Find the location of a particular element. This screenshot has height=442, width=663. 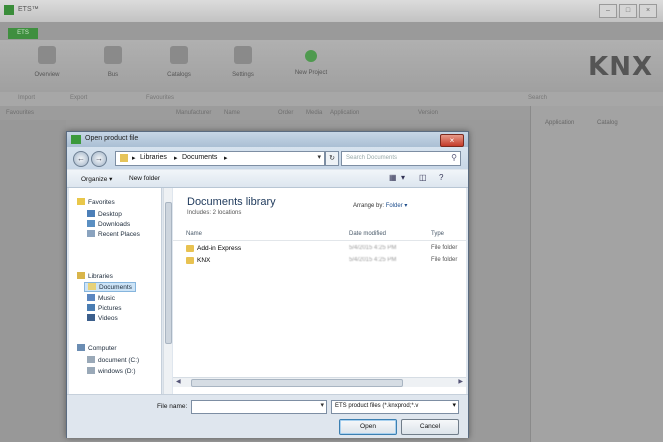

search-icon: ⚲ is located at coordinates (454, 157).